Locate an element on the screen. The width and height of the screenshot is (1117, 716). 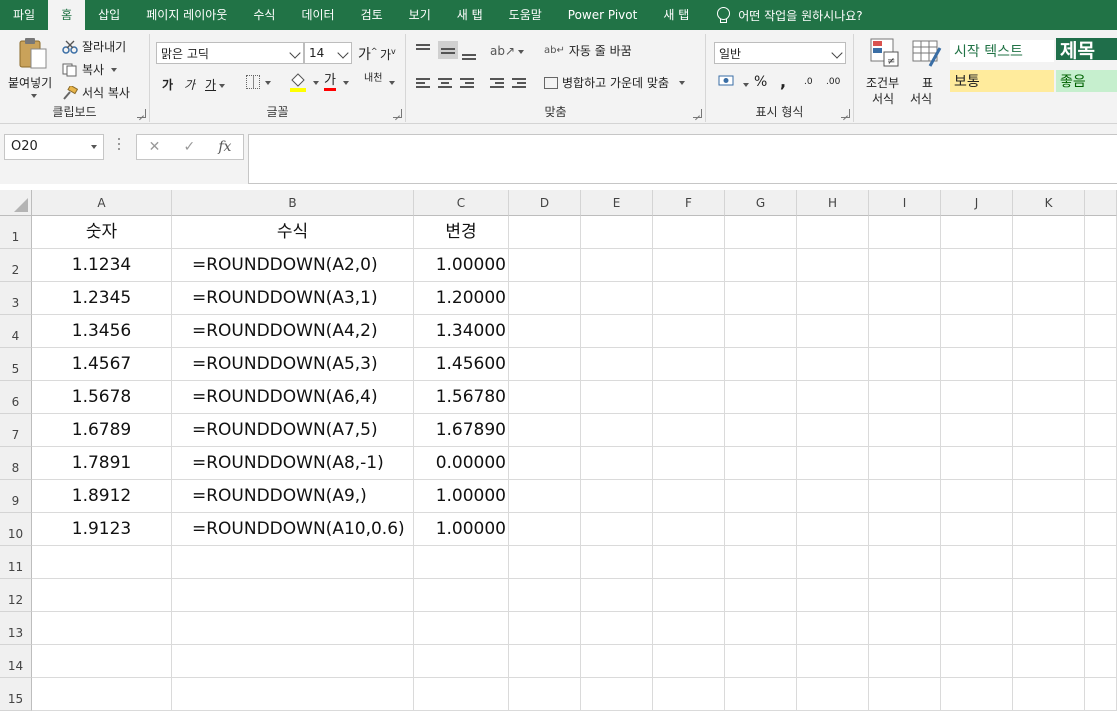
cell-e1 is located at coordinates (617, 232).